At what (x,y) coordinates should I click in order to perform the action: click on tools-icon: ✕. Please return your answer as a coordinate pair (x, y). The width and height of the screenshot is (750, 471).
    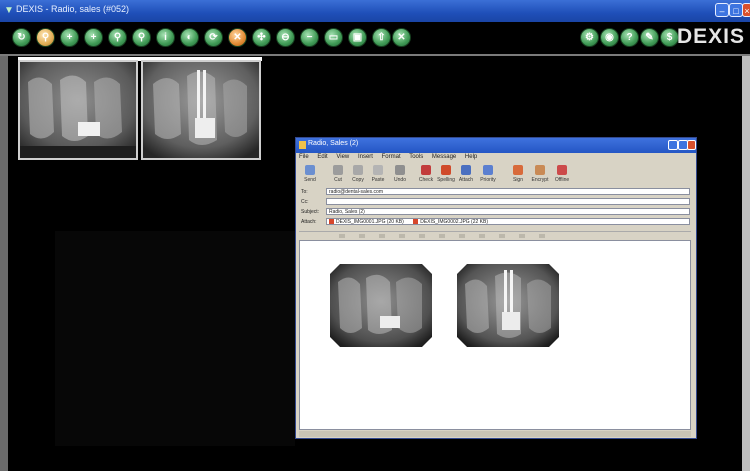
    Looking at the image, I should click on (237, 37).